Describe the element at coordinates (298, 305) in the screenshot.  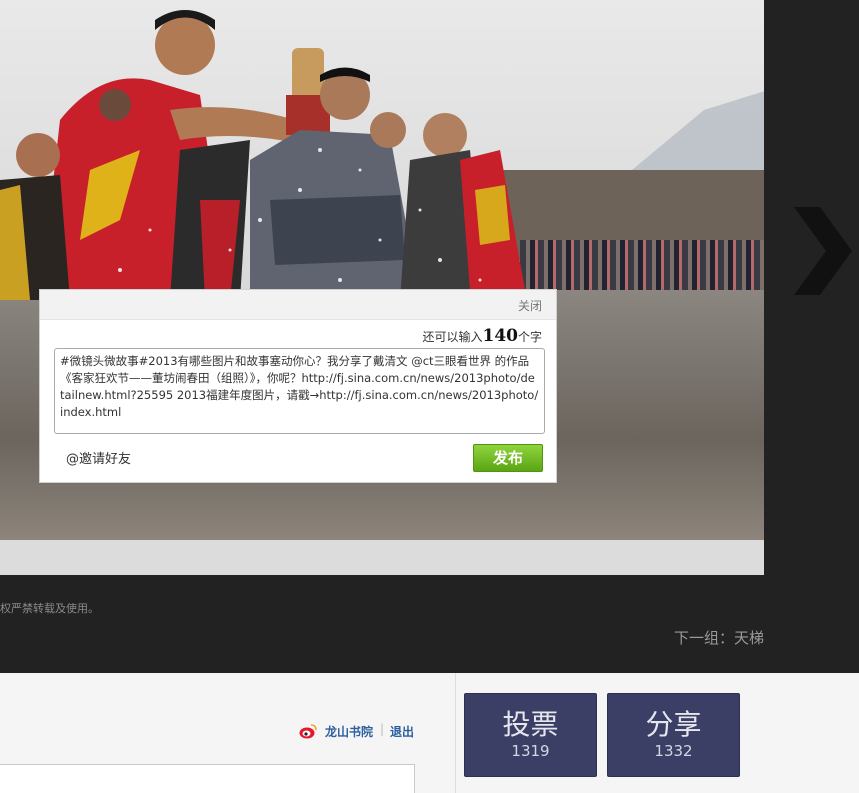
I see `dialog-titlebar: 关闭` at that location.